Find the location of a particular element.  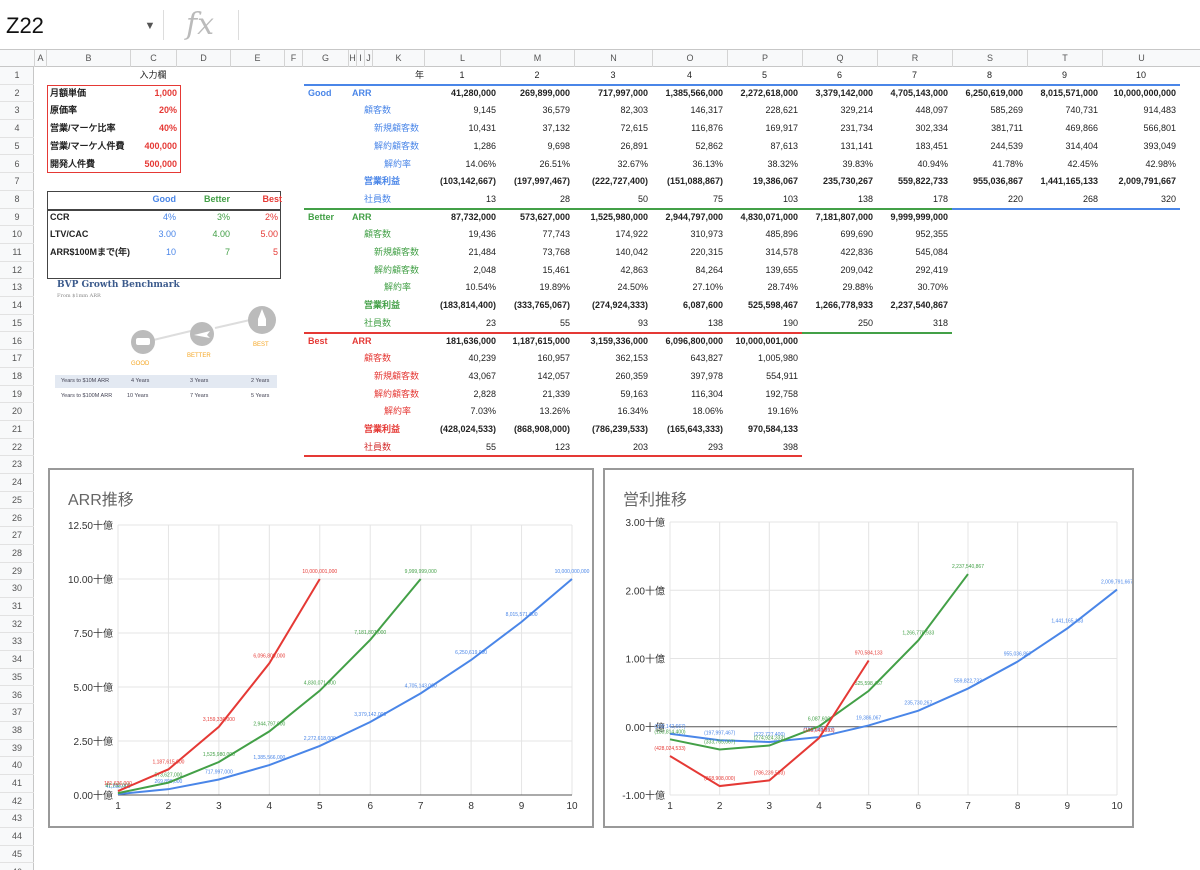

value-cell: 40,239 is located at coordinates (482, 358).